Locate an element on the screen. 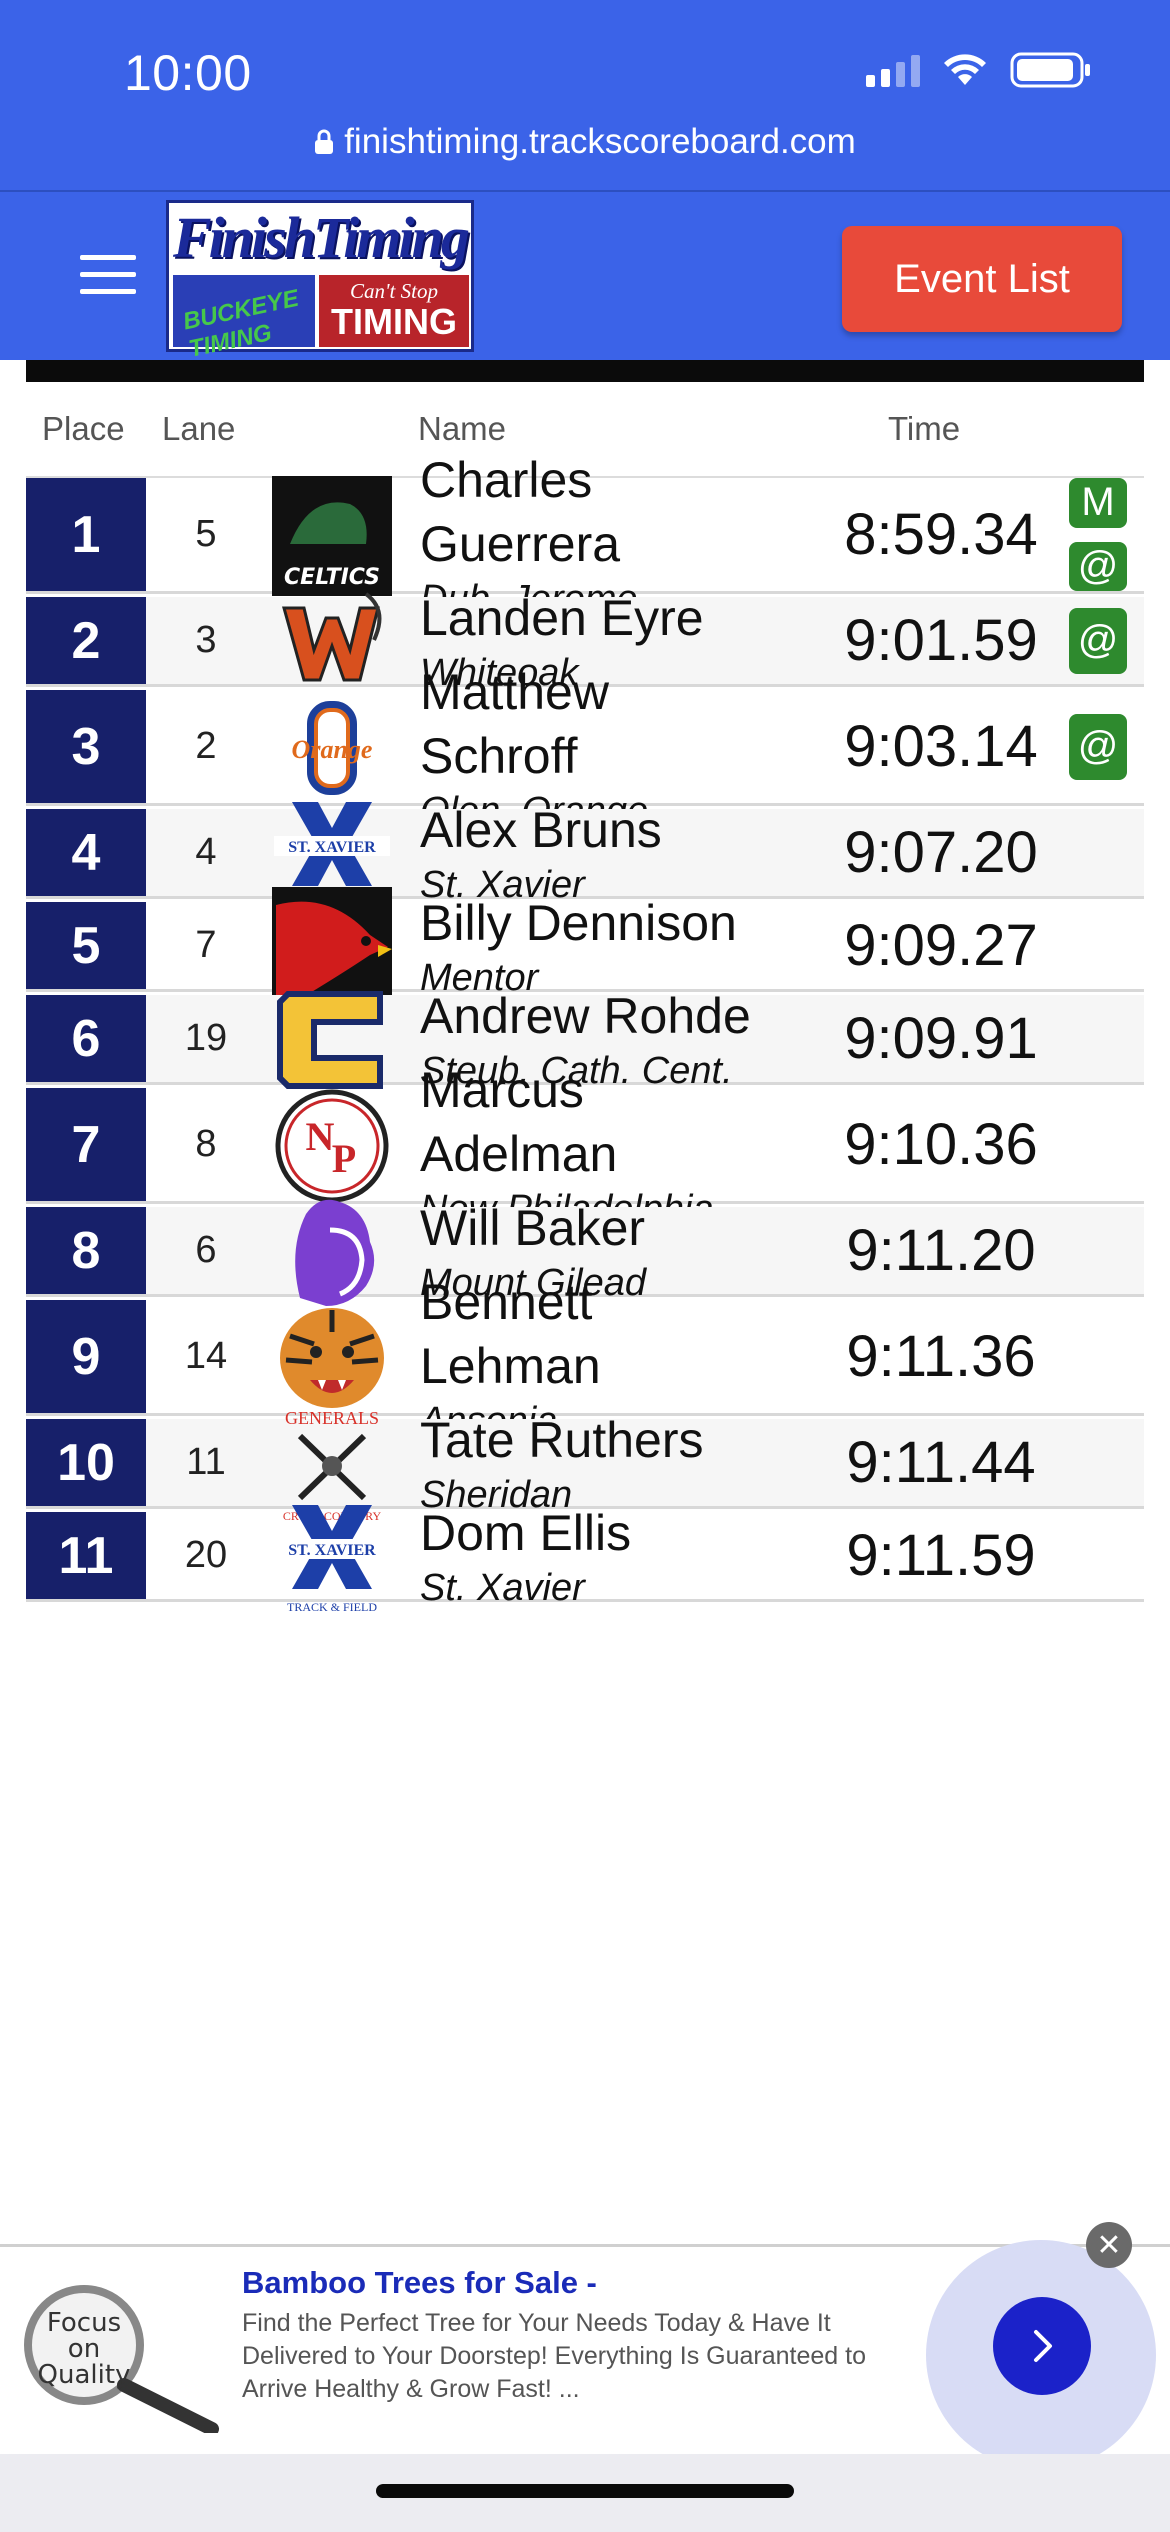  cant-stop-timing-logo: Can't Stop TIMING is located at coordinates (394, 311).